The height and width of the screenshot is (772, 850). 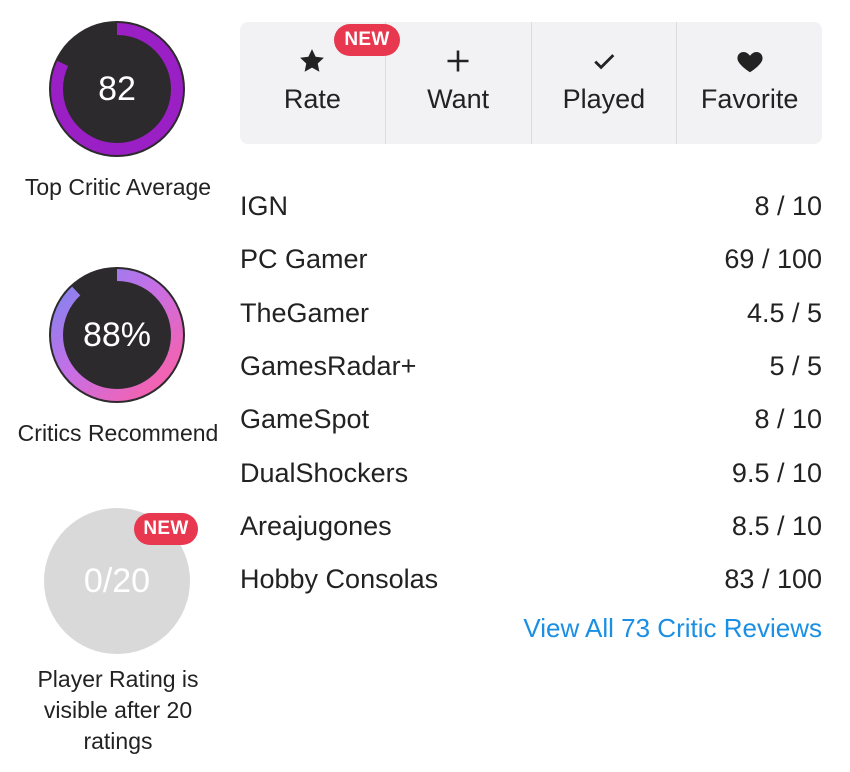 What do you see at coordinates (776, 525) in the screenshot?
I see `review-score: 8.5 / 10` at bounding box center [776, 525].